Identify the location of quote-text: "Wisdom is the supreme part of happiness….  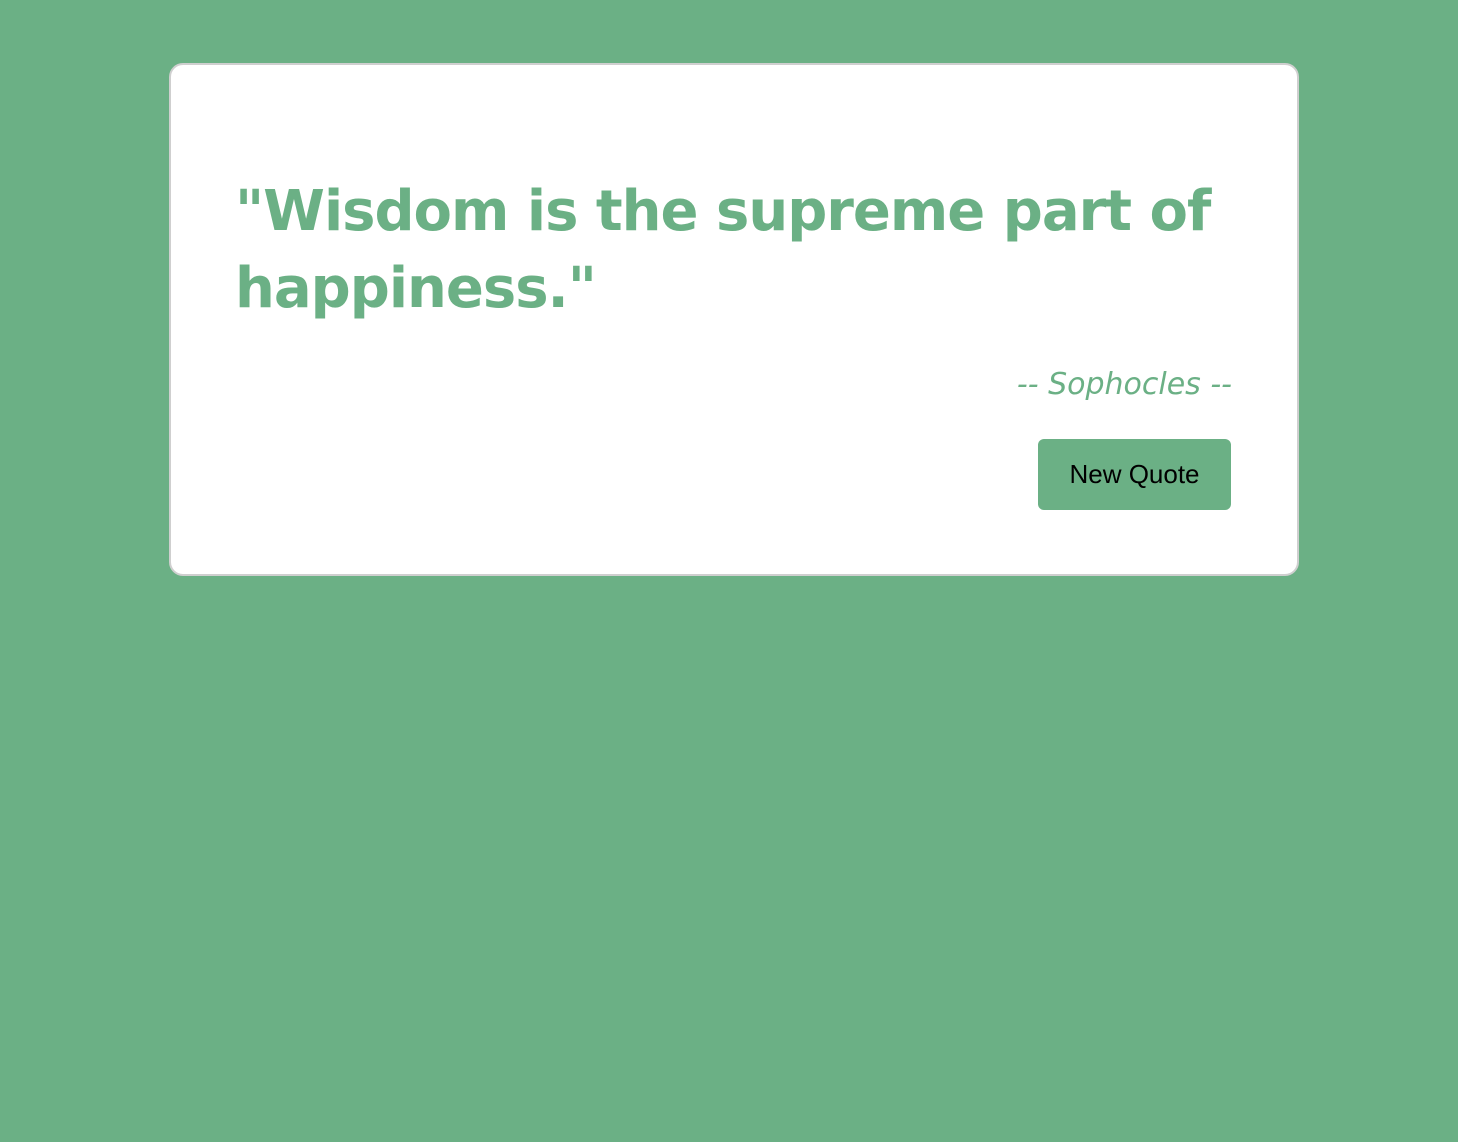
(723, 250).